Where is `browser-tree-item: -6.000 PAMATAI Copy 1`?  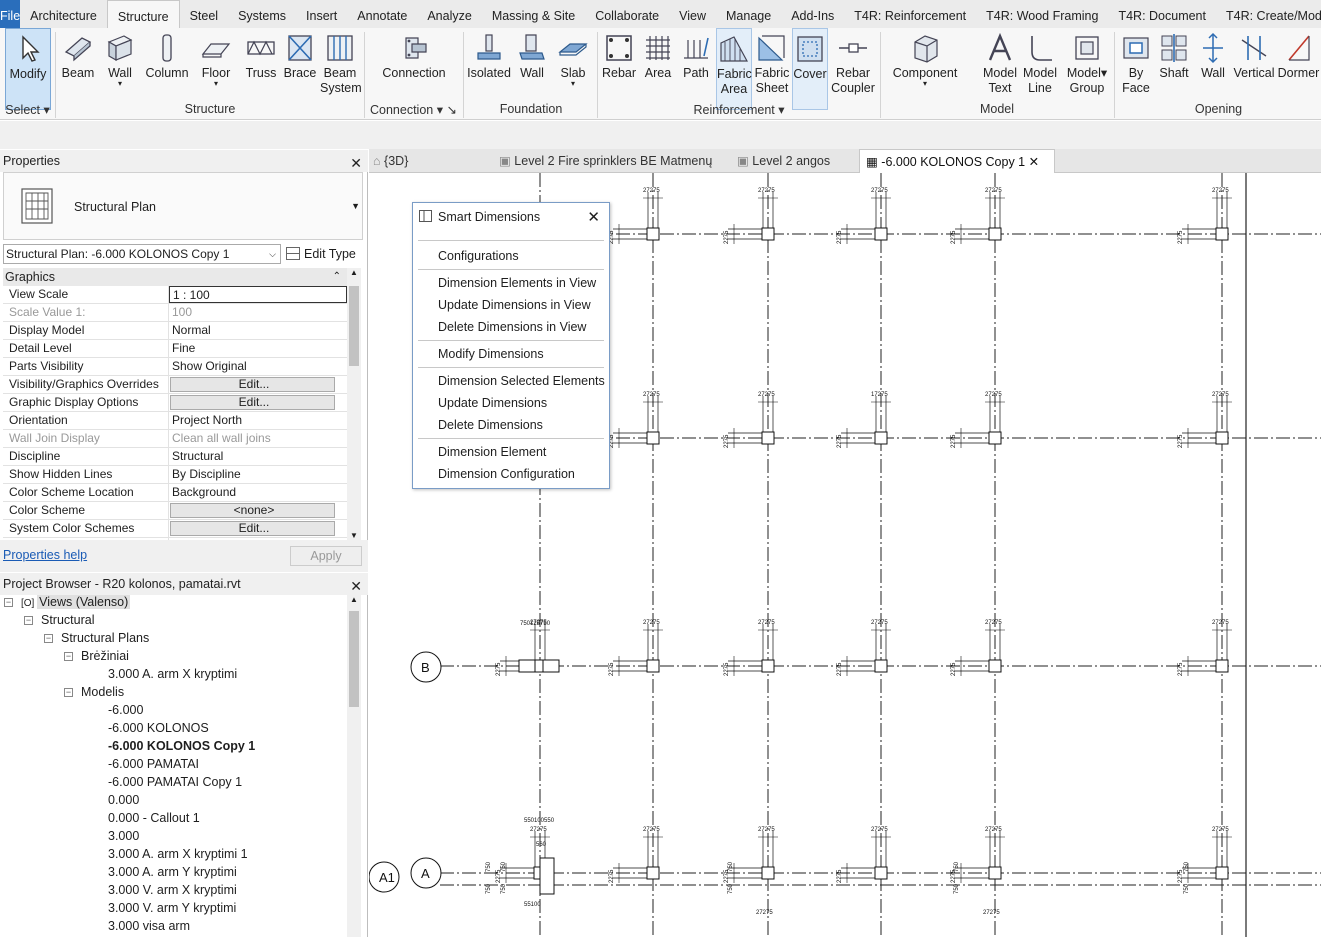 browser-tree-item: -6.000 PAMATAI Copy 1 is located at coordinates (175, 782).